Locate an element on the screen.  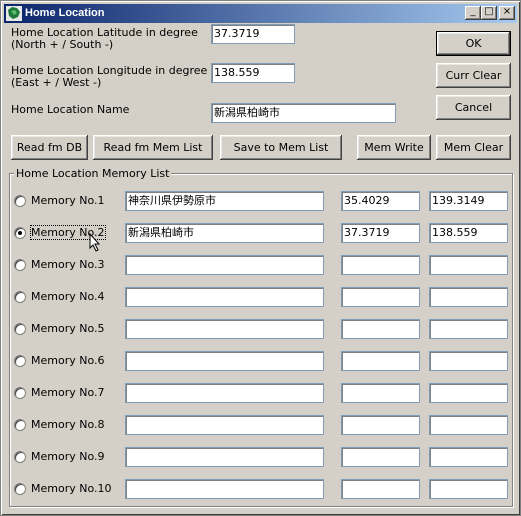
memory-label-9: Memory No.9 is located at coordinates (68, 456).